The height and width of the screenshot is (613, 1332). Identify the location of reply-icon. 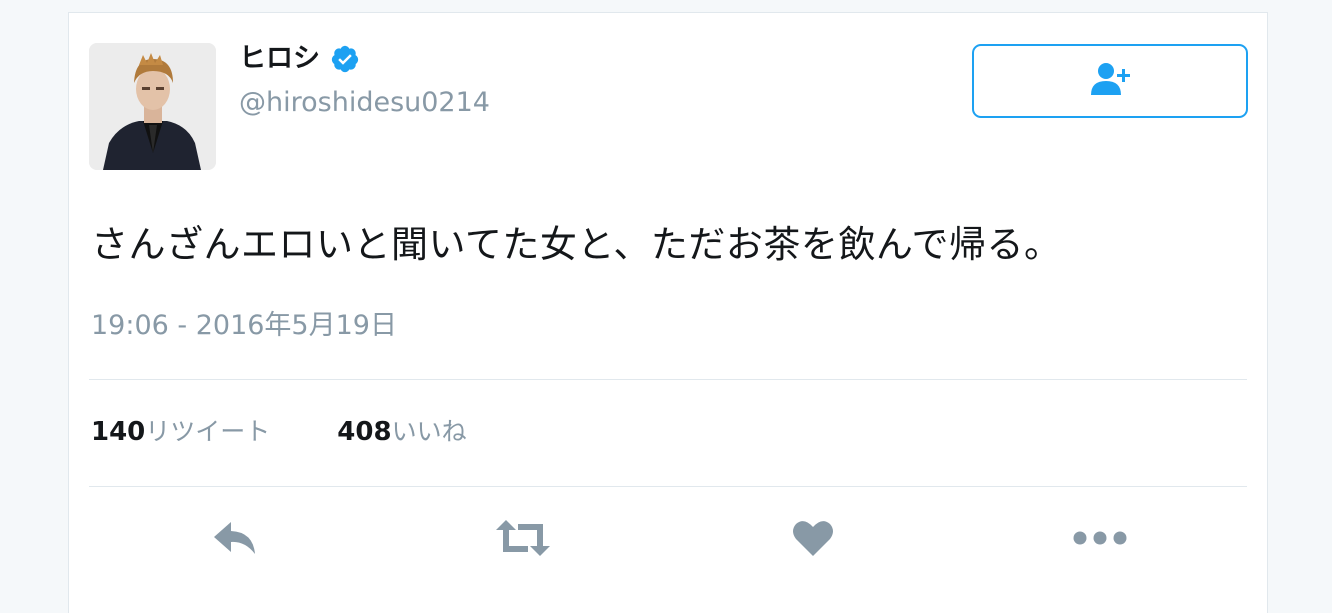
(235, 540).